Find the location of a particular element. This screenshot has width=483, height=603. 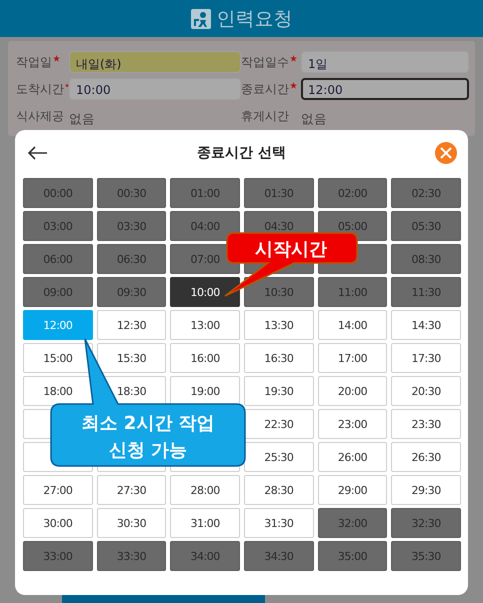

time-button: 26:30 is located at coordinates (426, 457).